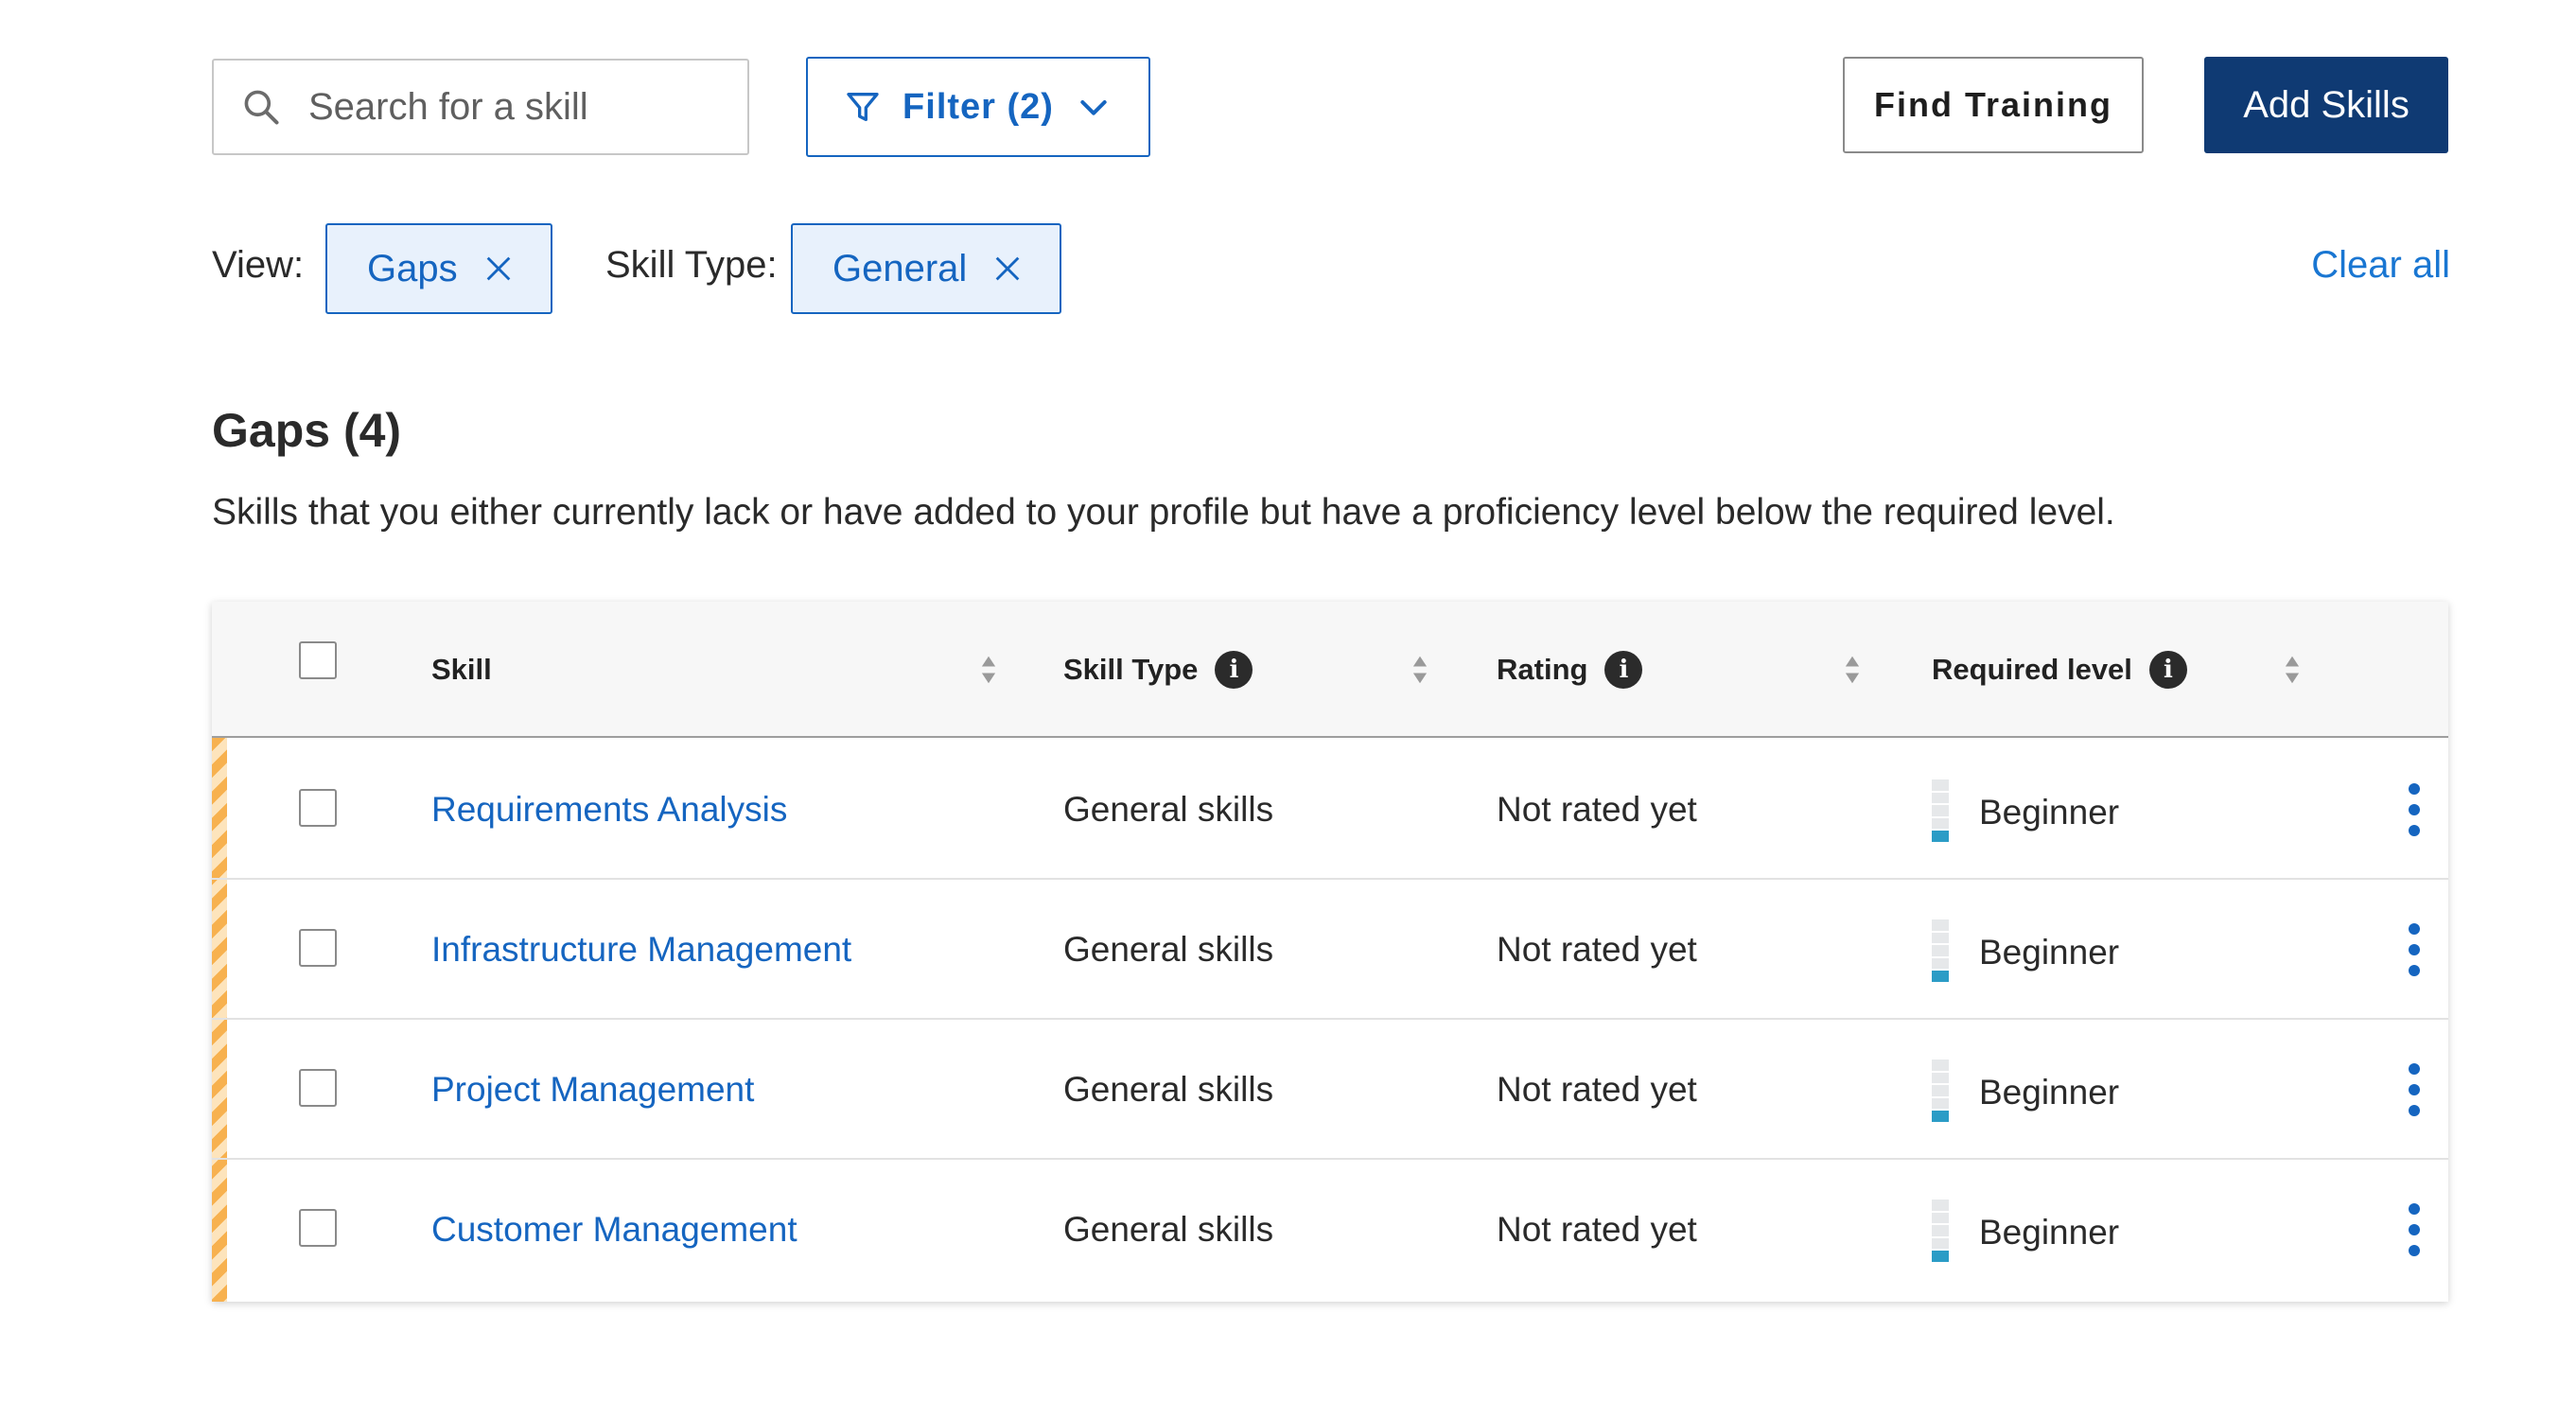 This screenshot has height=1401, width=2576. What do you see at coordinates (592, 1090) in the screenshot?
I see `skill-name-link: Project Management` at bounding box center [592, 1090].